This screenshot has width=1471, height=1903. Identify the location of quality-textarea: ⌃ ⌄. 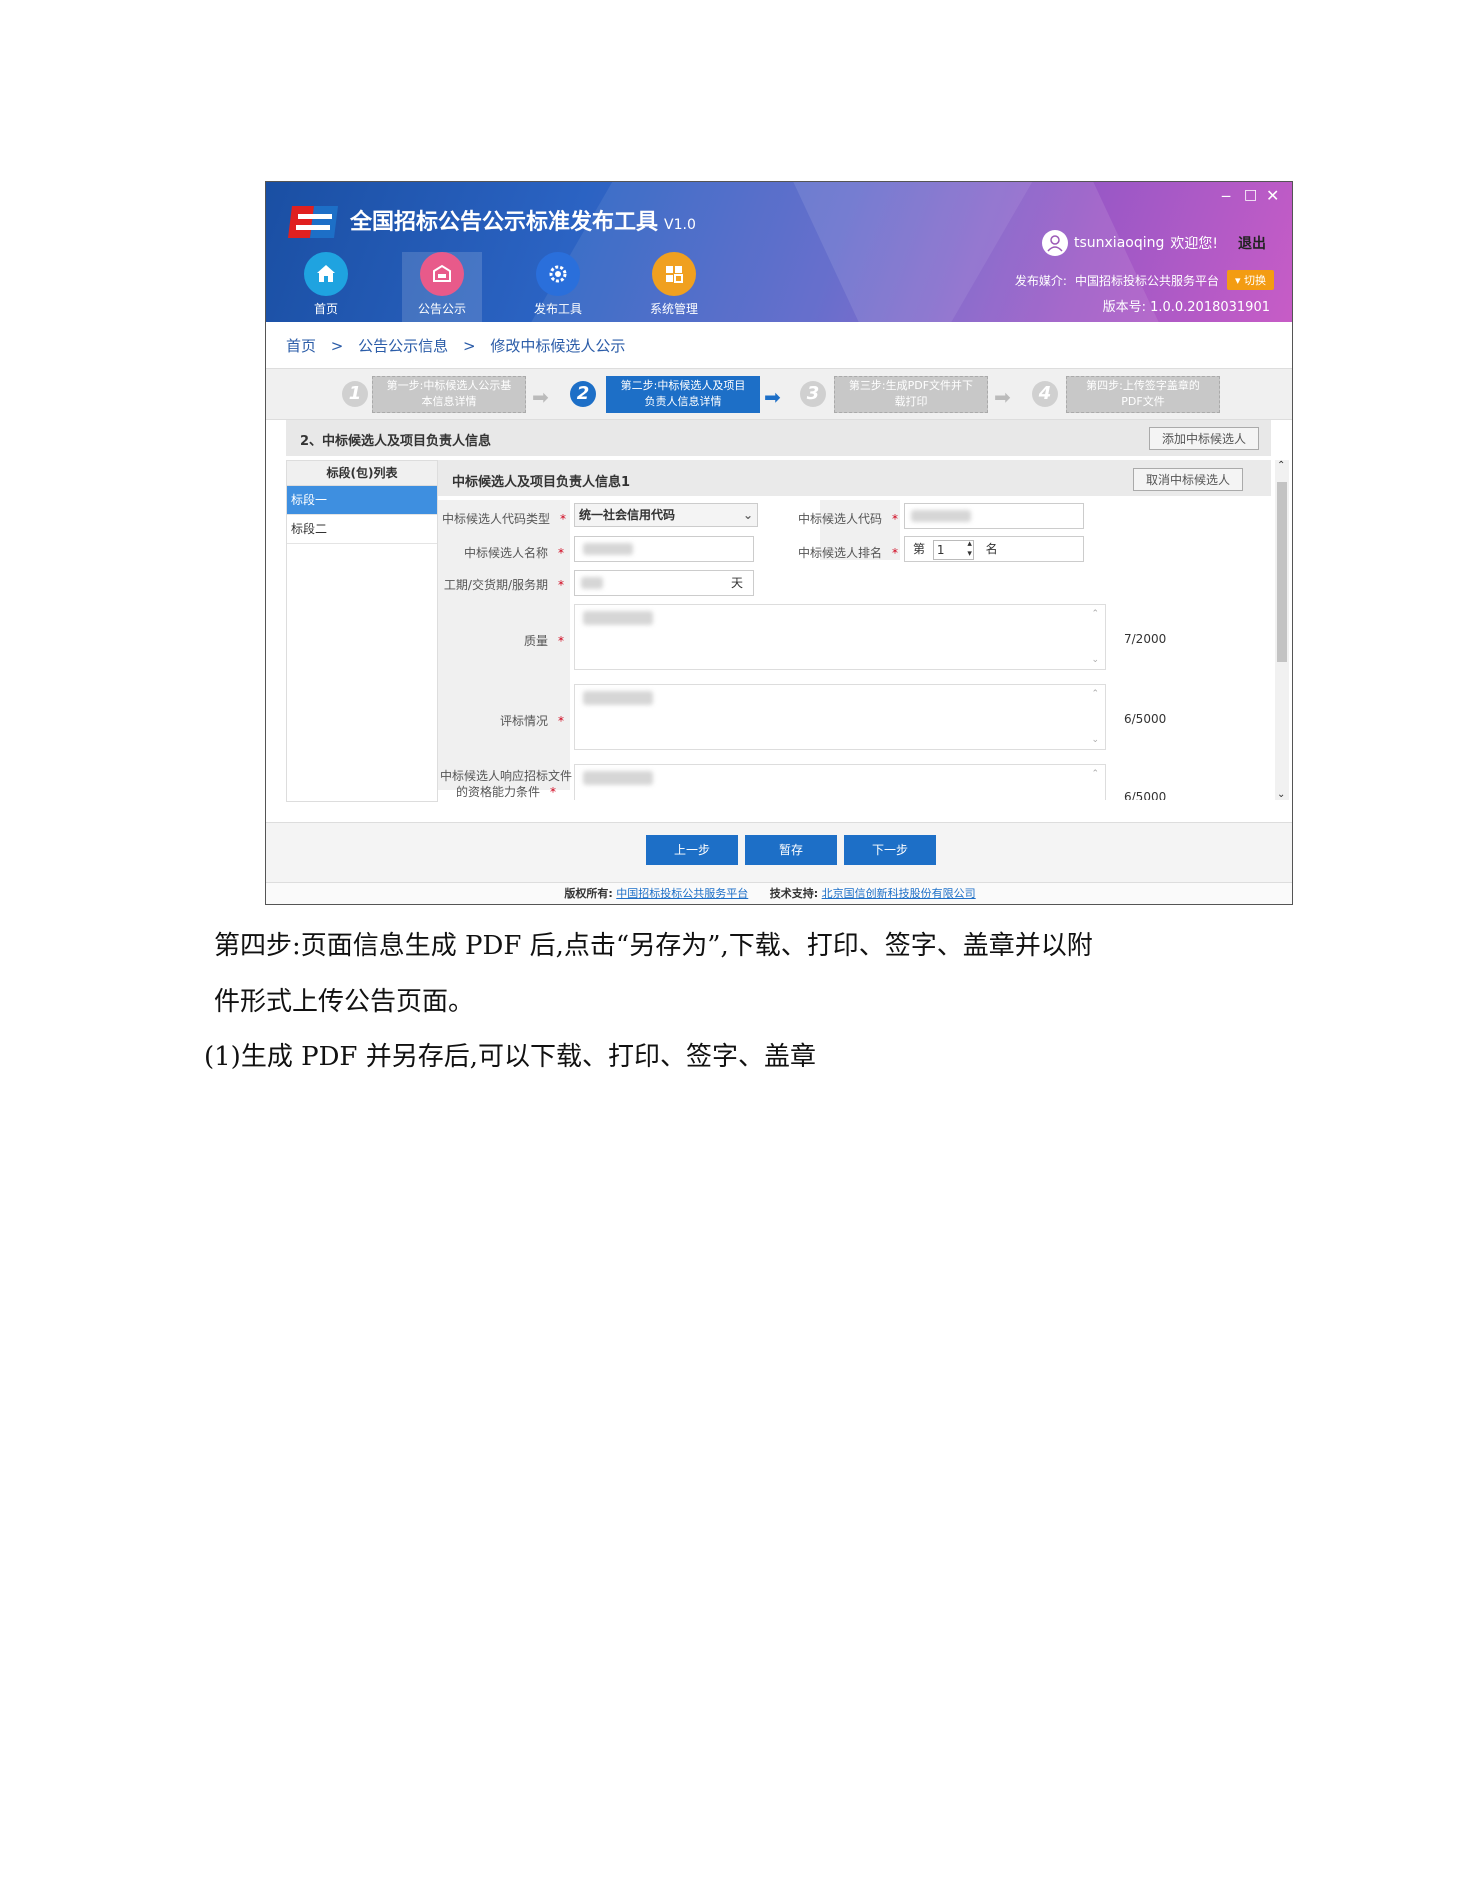
(840, 637).